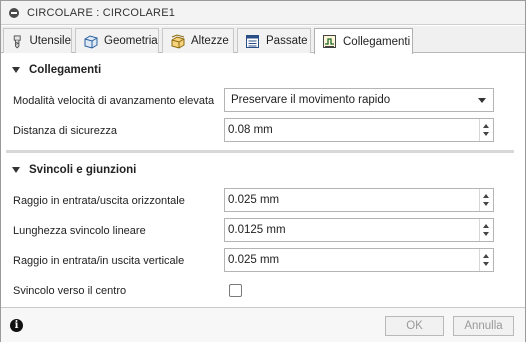  What do you see at coordinates (260, 151) in the screenshot?
I see `section-divider` at bounding box center [260, 151].